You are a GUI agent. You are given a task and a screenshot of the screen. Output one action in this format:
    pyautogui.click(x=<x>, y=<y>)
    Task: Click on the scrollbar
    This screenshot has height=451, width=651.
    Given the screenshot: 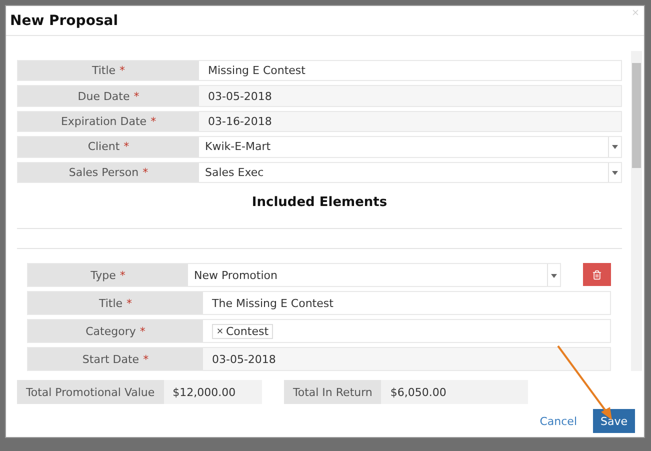 What is the action you would take?
    pyautogui.click(x=636, y=211)
    